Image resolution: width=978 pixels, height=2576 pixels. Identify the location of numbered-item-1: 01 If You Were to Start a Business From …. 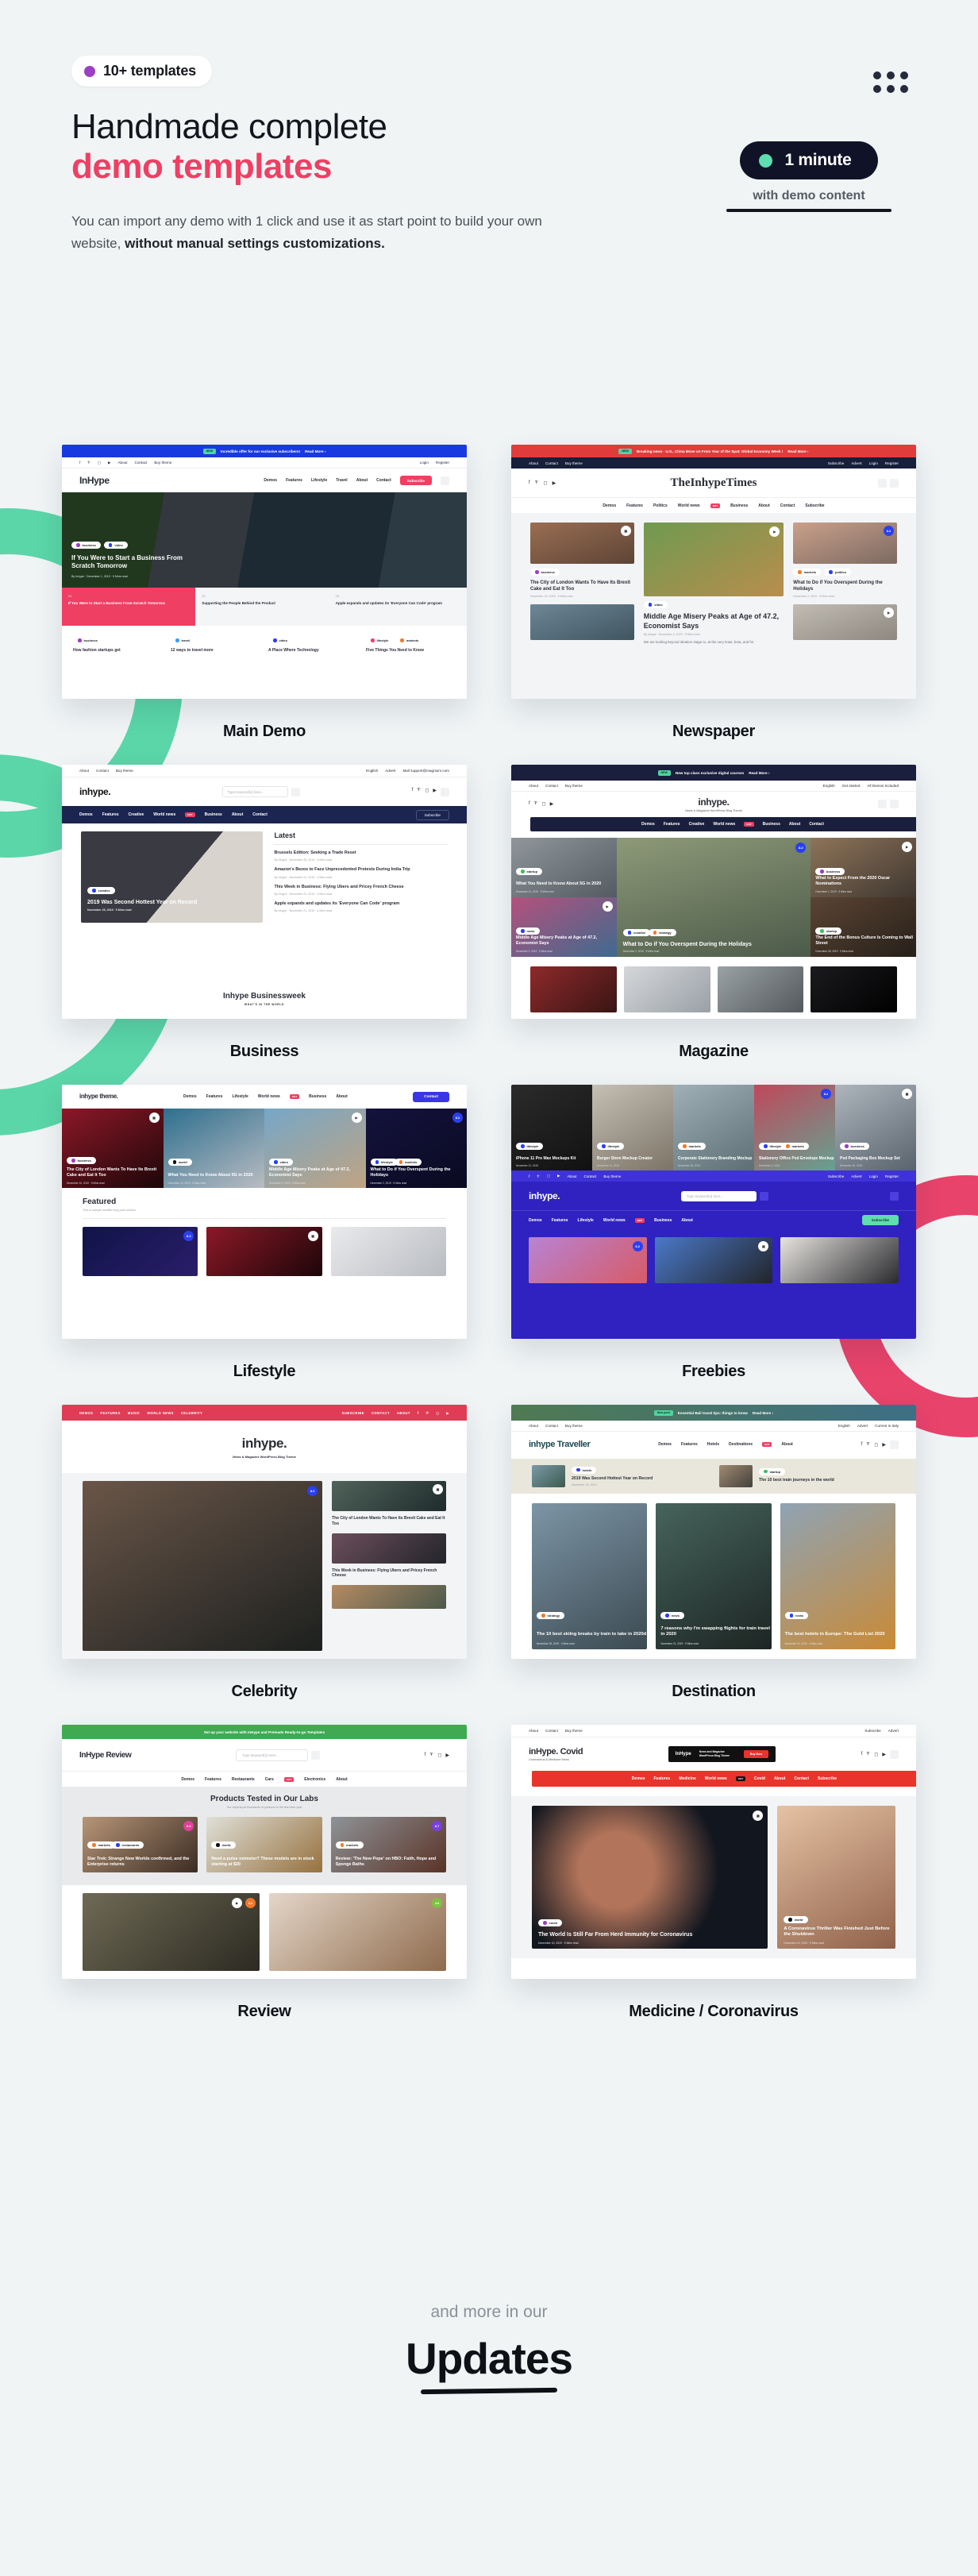
(129, 607).